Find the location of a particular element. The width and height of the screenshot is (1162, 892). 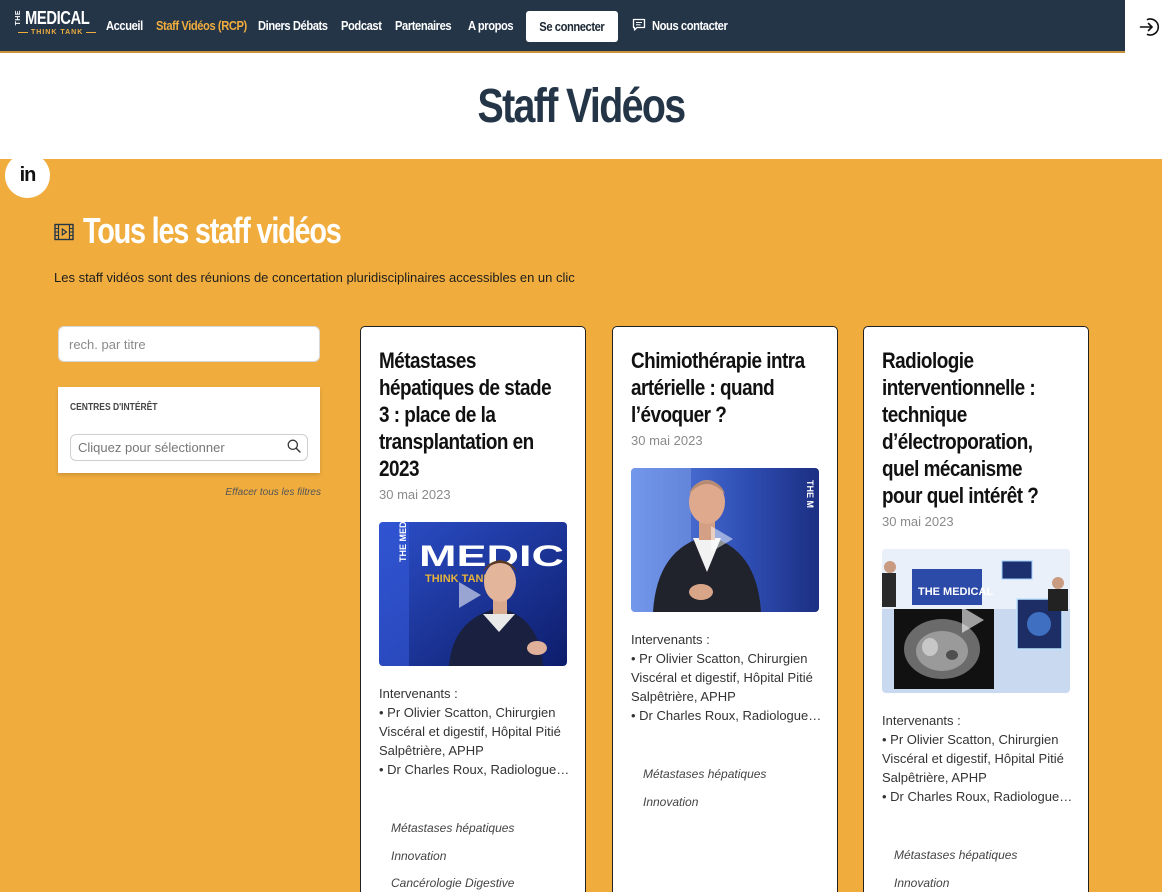

page-header: Staff Vidéos is located at coordinates (581, 106).